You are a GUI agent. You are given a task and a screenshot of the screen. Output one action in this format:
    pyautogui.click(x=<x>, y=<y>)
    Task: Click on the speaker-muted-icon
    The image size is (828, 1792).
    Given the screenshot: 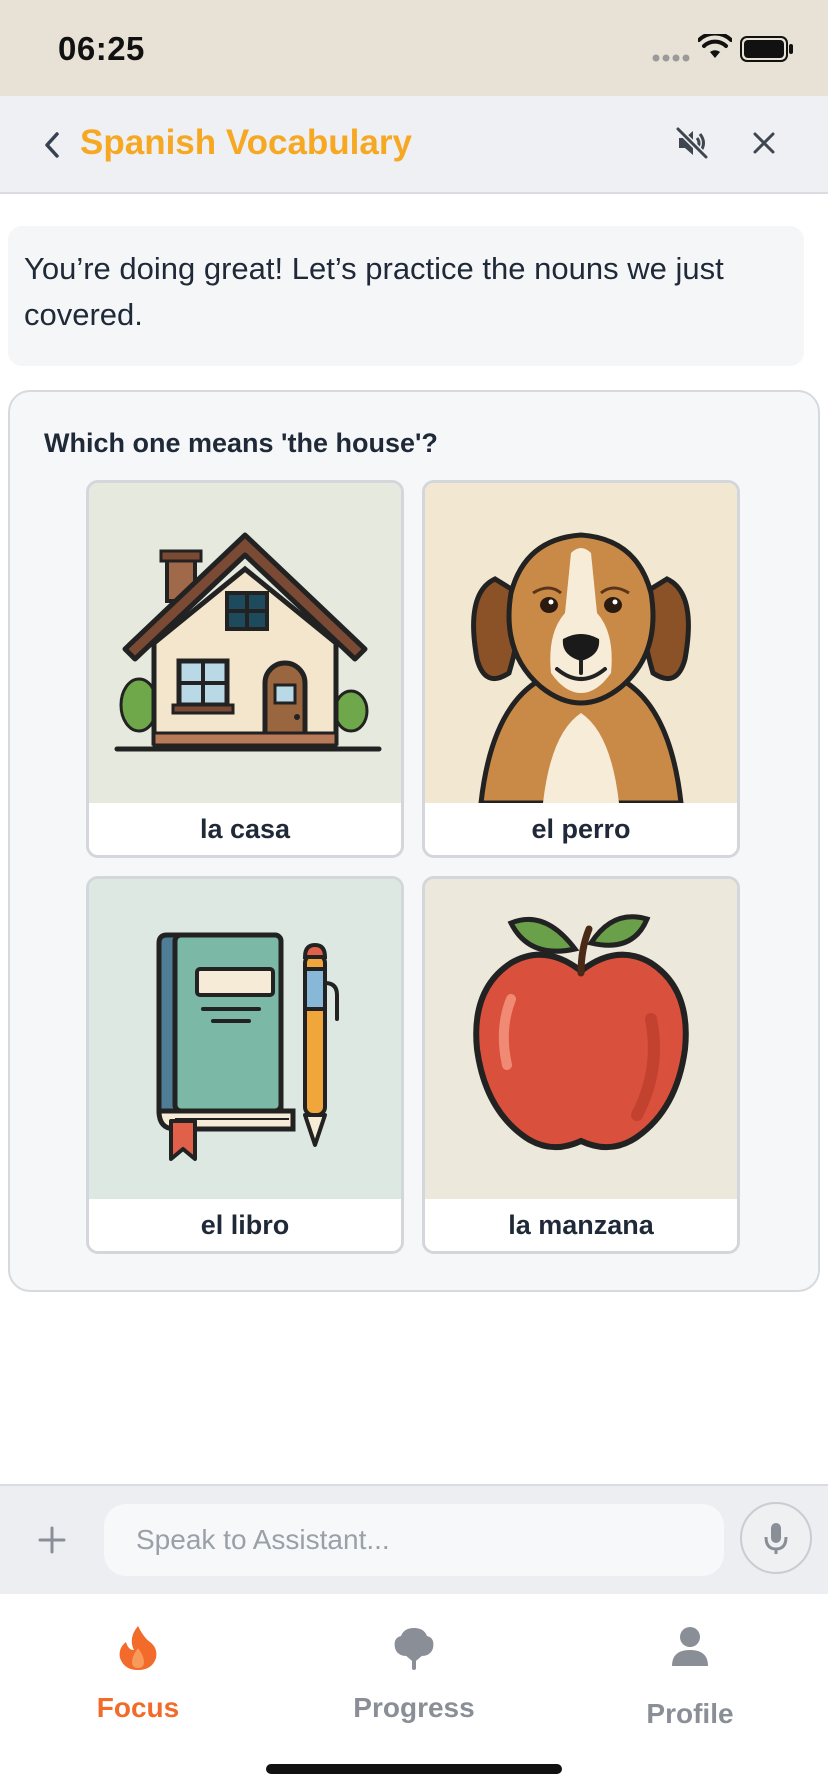 What is the action you would take?
    pyautogui.click(x=692, y=143)
    